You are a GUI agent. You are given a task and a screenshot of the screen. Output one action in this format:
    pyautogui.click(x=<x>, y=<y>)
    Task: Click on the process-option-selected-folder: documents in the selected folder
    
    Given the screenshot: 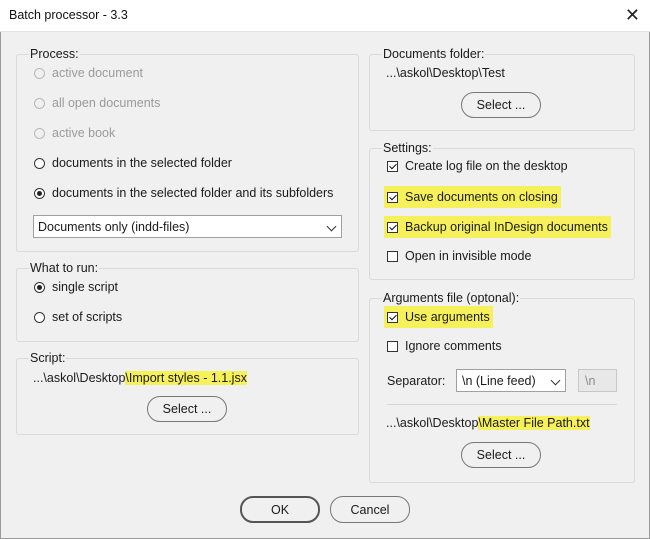 What is the action you would take?
    pyautogui.click(x=133, y=163)
    